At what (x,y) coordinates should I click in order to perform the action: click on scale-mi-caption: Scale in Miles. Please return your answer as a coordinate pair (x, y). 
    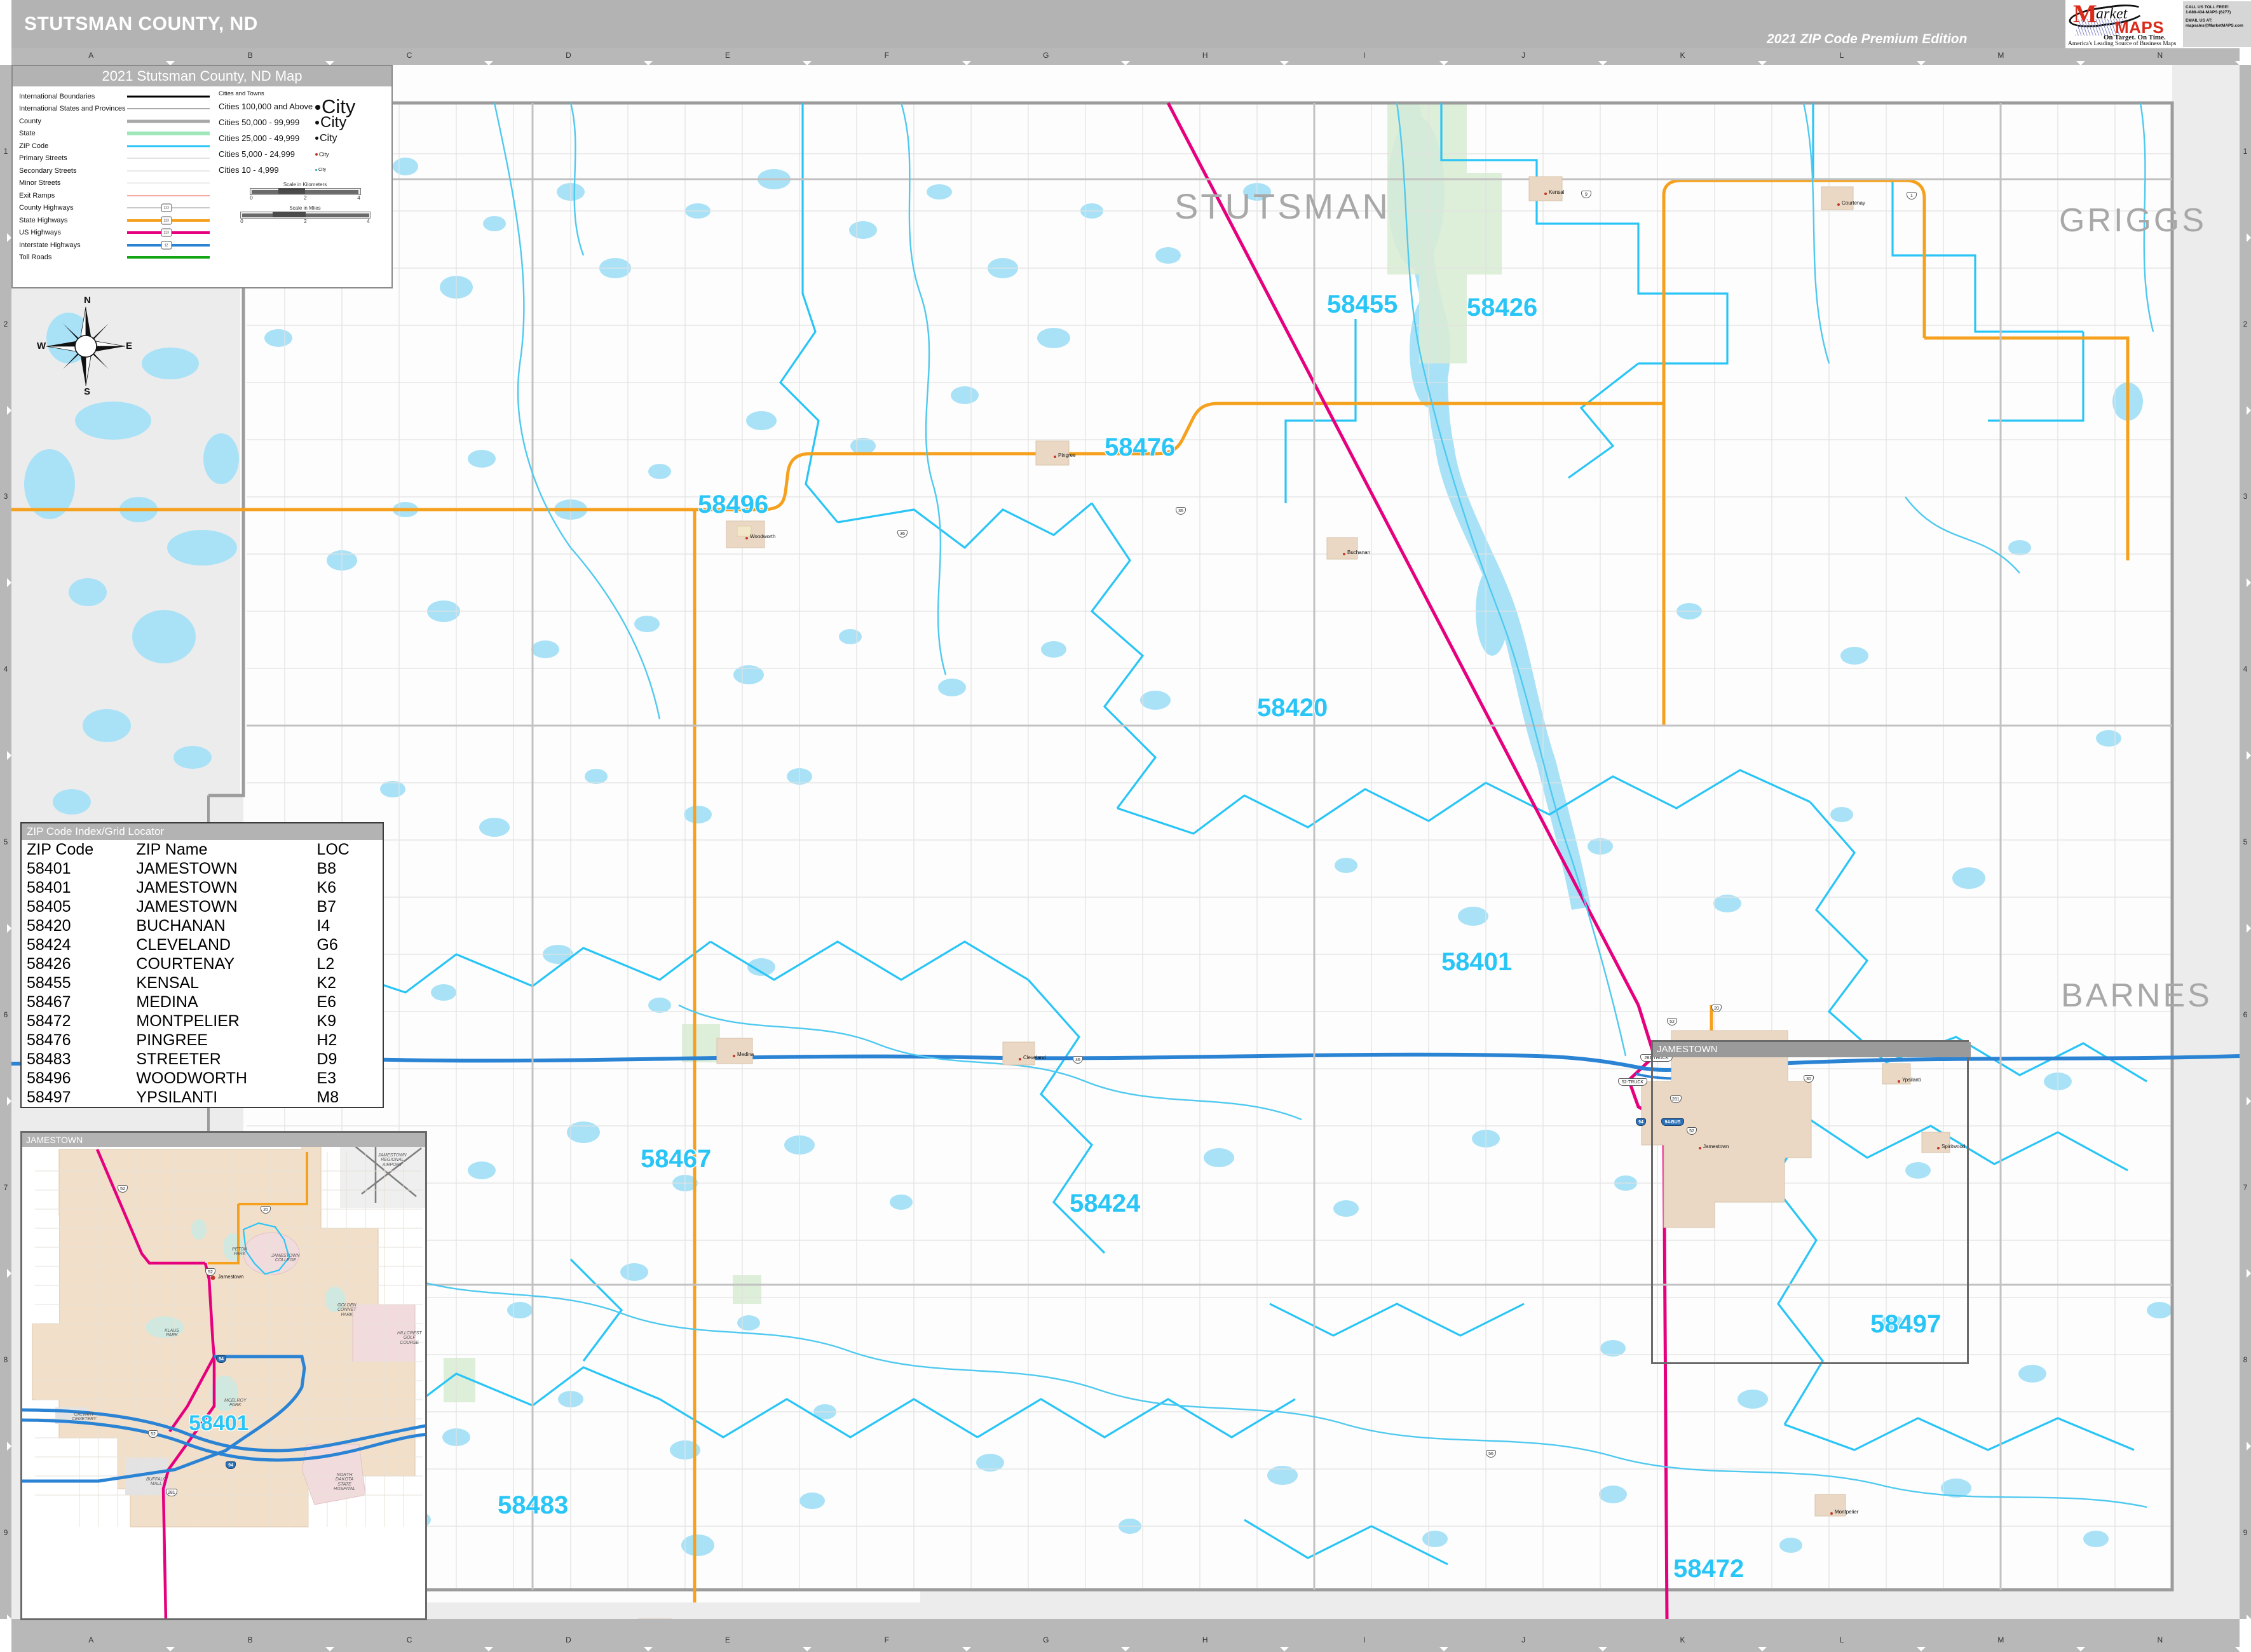
    Looking at the image, I should click on (305, 208).